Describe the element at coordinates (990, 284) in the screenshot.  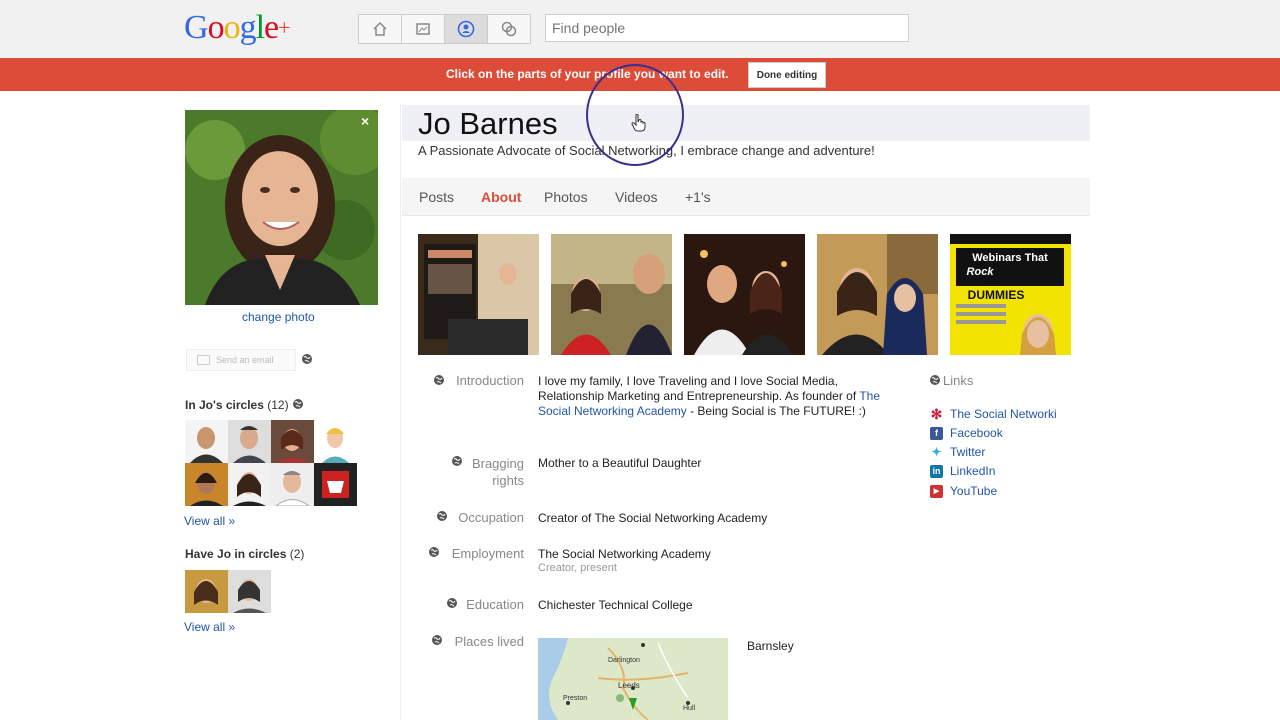
I see `book-title-line-3: FOR` at that location.